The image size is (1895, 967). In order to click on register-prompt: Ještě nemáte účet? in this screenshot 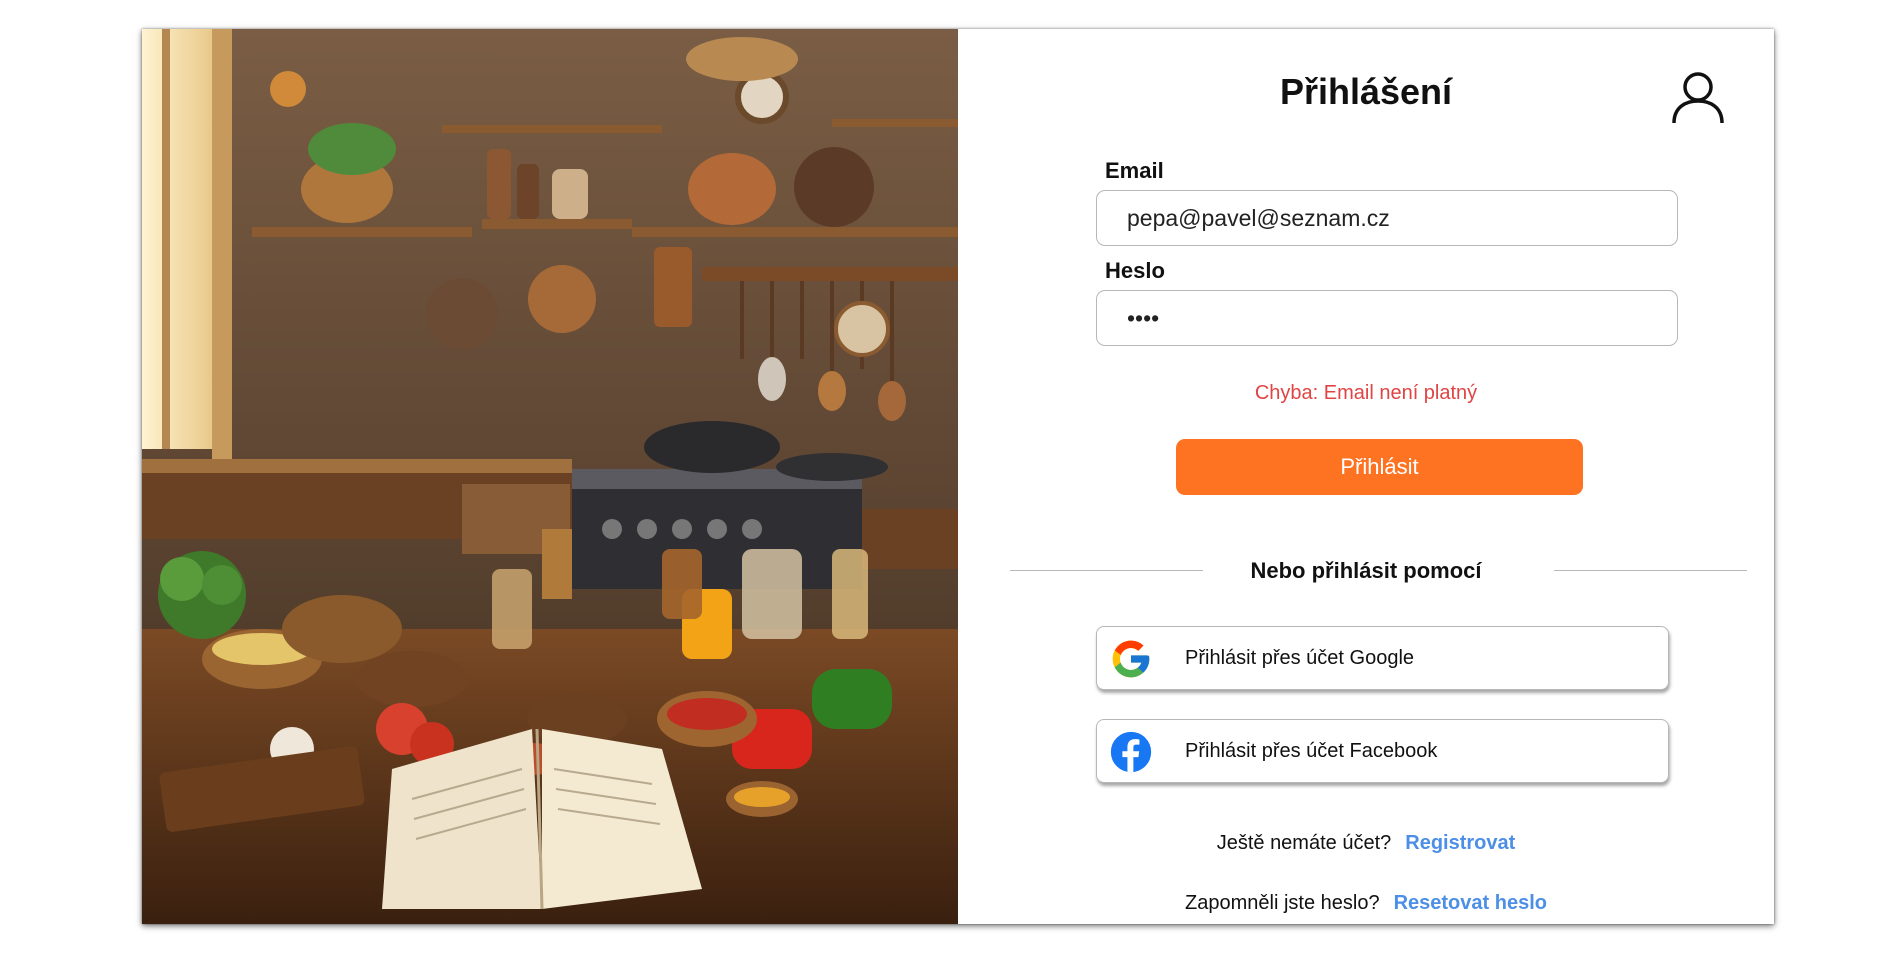, I will do `click(1304, 843)`.